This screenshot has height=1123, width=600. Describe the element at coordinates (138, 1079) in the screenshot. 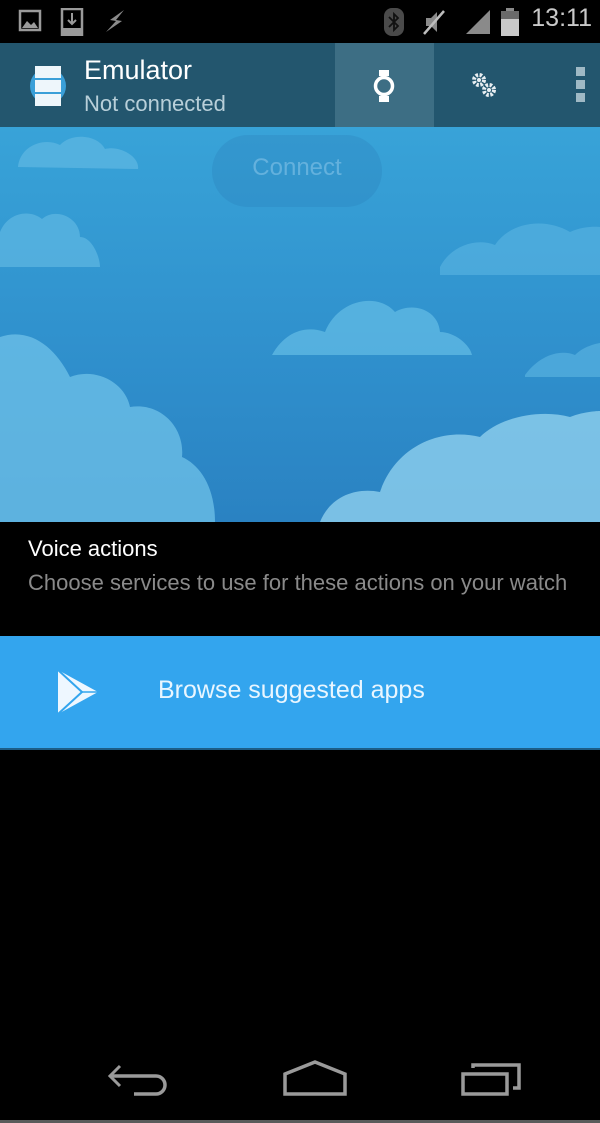

I see `back-button-icon` at that location.